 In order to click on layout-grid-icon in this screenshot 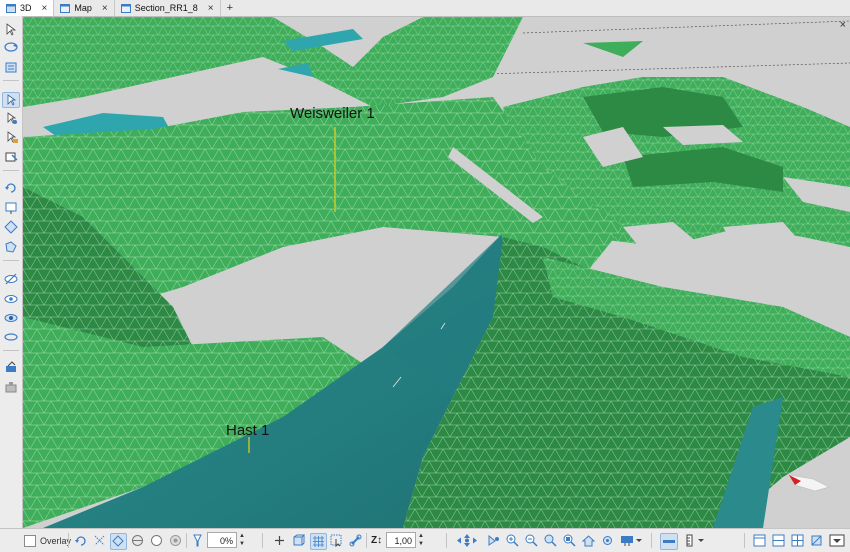, I will do `click(797, 540)`.